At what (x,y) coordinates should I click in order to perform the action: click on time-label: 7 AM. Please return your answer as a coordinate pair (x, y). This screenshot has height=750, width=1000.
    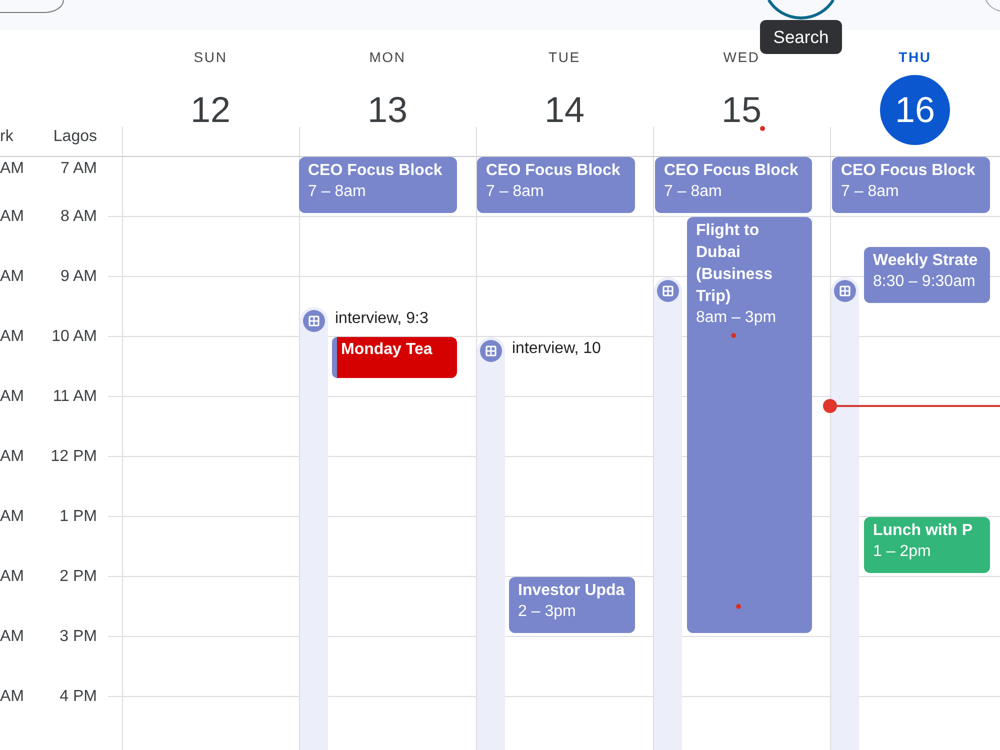
    Looking at the image, I should click on (78, 169).